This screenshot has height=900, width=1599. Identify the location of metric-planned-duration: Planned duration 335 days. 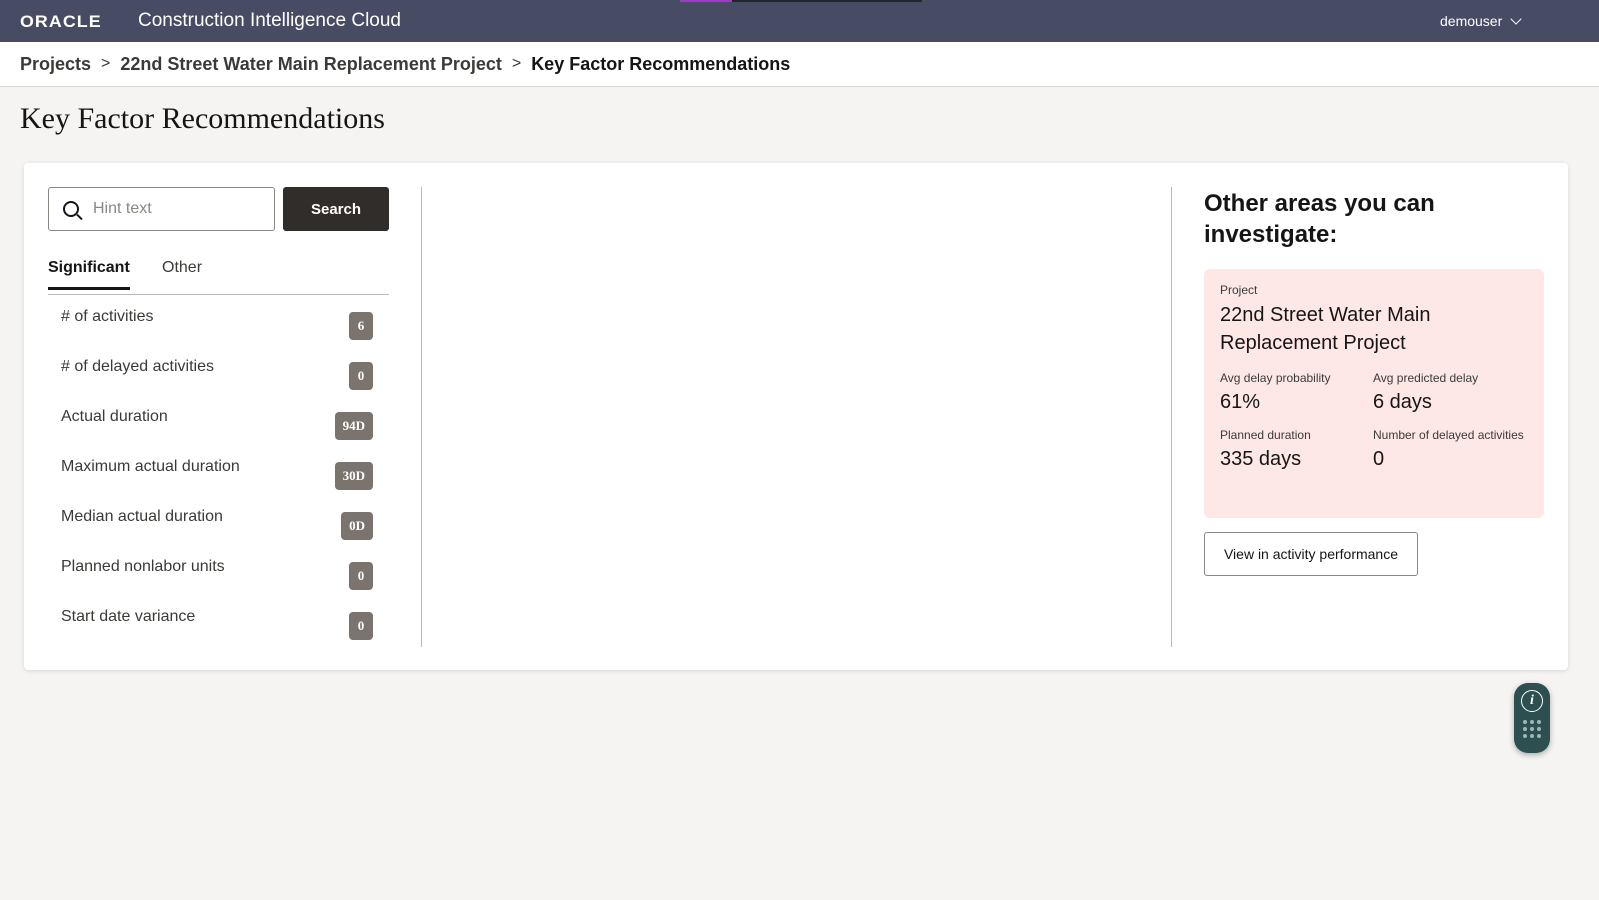
(1296, 449).